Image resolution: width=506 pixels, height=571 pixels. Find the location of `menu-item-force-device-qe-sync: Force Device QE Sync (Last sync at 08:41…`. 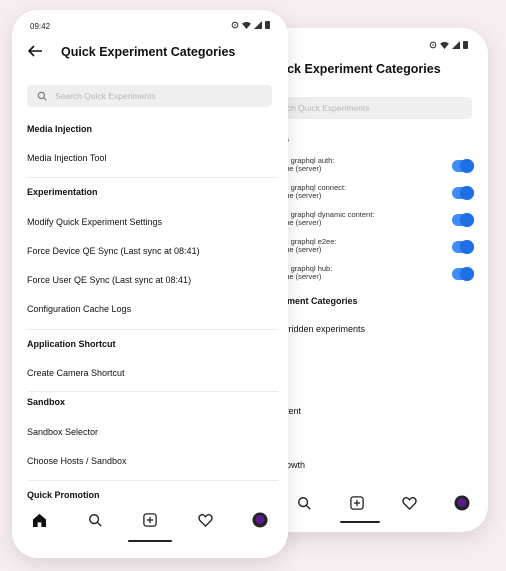

menu-item-force-device-qe-sync: Force Device QE Sync (Last sync at 08:41… is located at coordinates (152, 251).